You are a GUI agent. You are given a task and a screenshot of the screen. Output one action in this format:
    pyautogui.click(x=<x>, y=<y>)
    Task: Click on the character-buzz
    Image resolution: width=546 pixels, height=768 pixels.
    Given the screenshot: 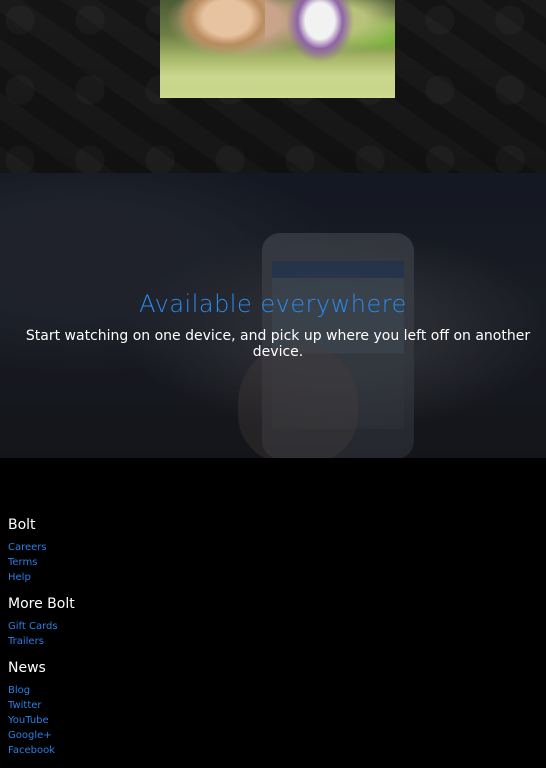 What is the action you would take?
    pyautogui.click(x=320, y=35)
    